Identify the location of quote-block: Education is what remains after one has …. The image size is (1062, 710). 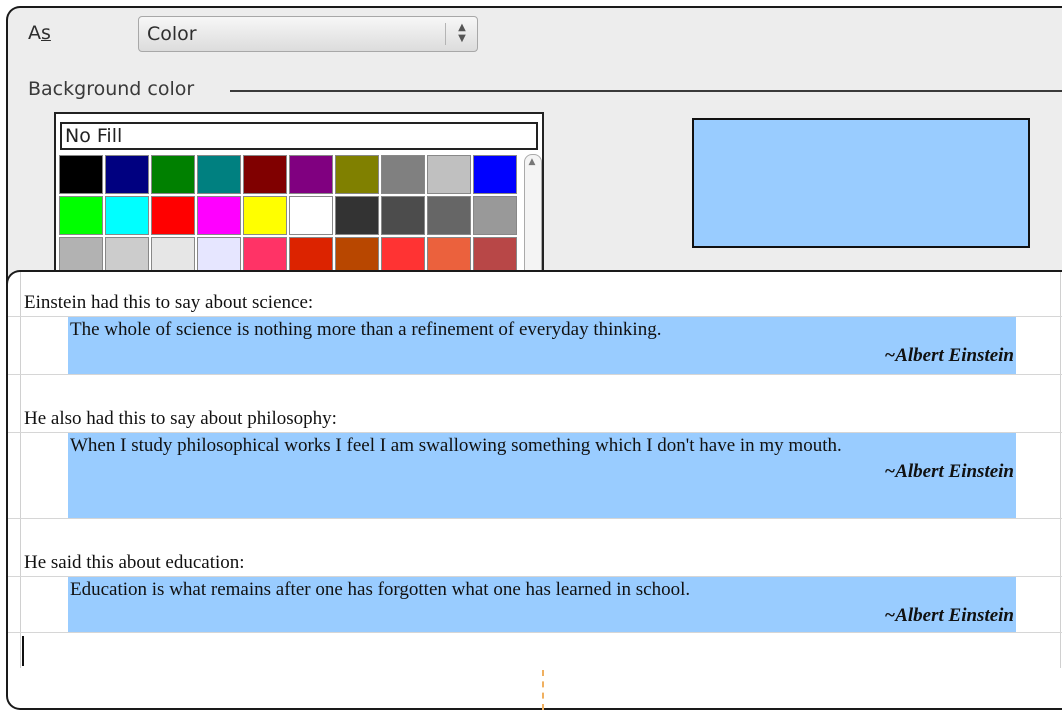
(542, 604).